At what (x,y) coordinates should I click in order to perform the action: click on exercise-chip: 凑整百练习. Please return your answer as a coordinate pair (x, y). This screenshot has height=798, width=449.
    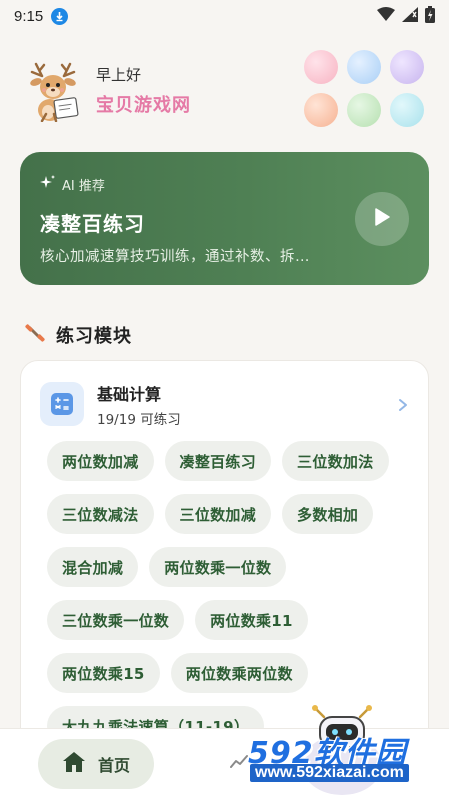
    Looking at the image, I should click on (218, 461).